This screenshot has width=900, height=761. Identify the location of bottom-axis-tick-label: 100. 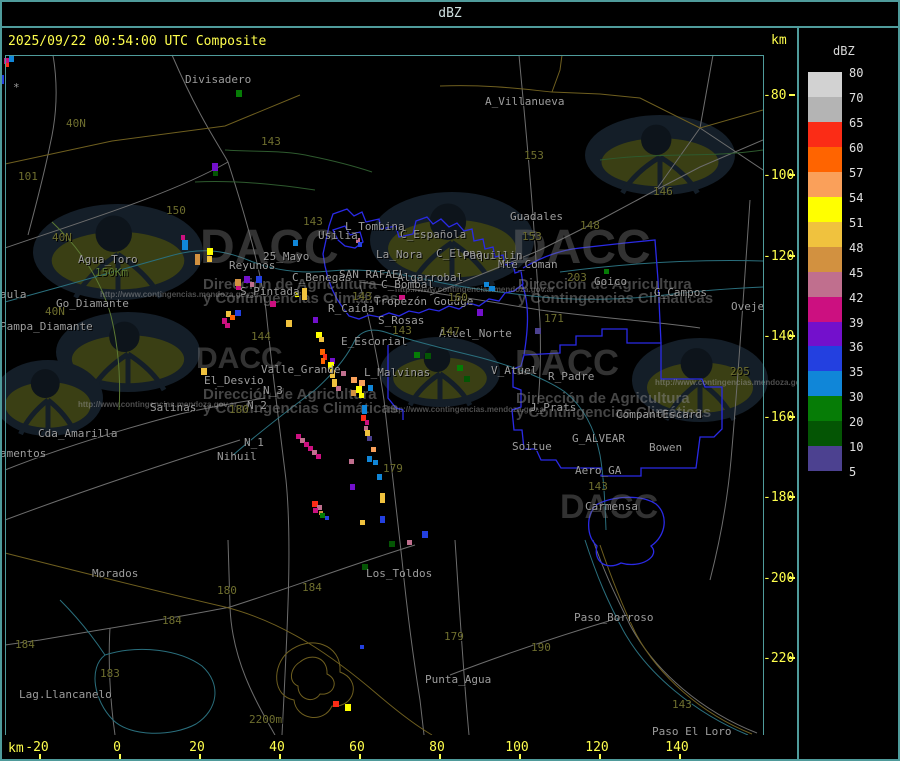
(517, 747).